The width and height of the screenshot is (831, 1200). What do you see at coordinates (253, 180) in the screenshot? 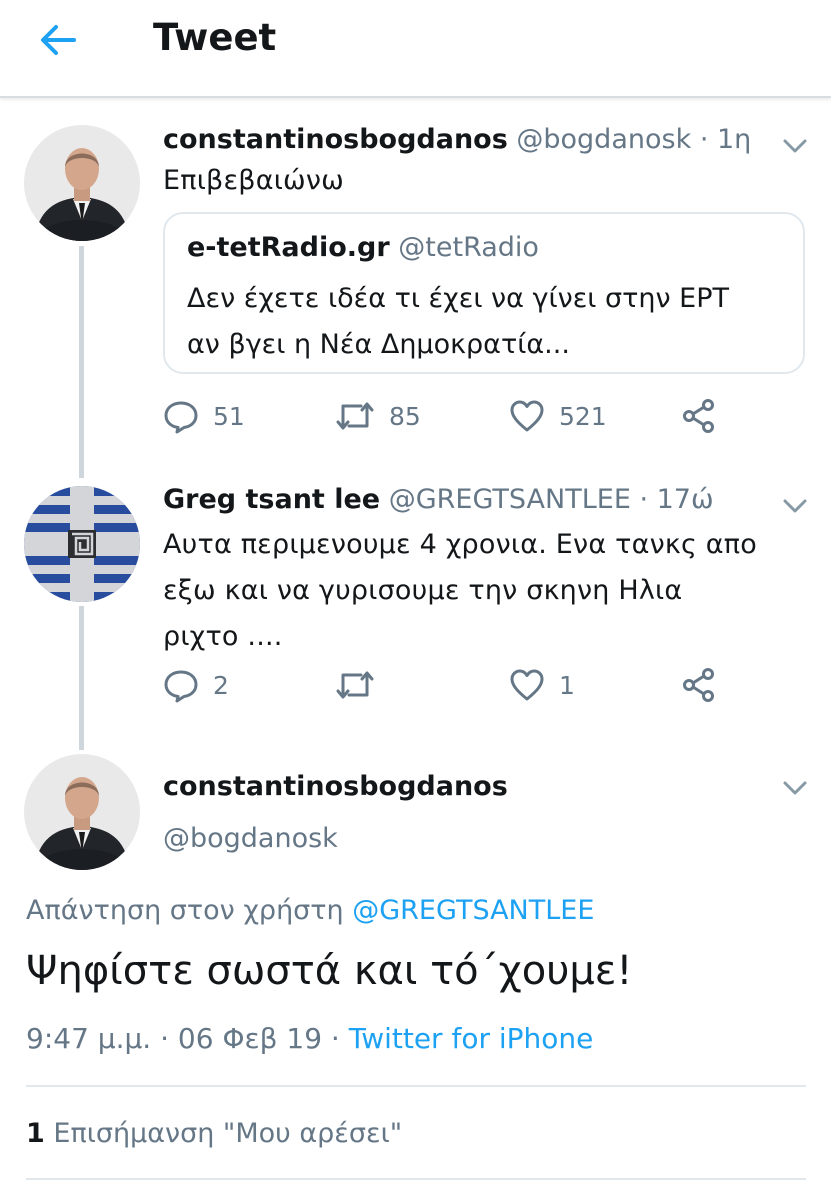
I see `tweet-text: Επιβεβαιώνω` at bounding box center [253, 180].